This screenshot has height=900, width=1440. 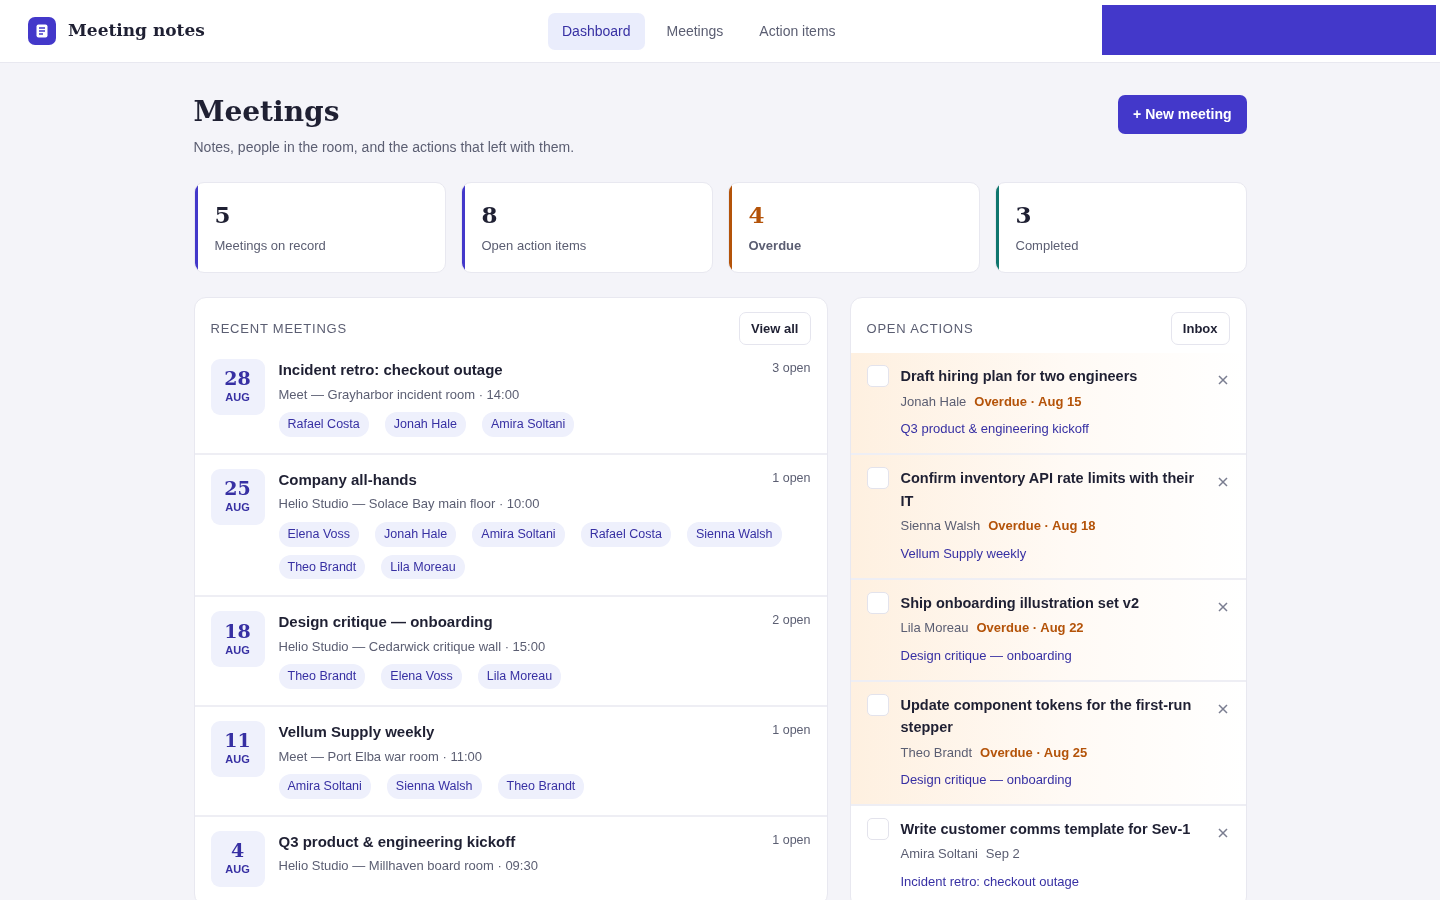 What do you see at coordinates (278, 328) in the screenshot?
I see `section-heading: RECENT MEETINGS` at bounding box center [278, 328].